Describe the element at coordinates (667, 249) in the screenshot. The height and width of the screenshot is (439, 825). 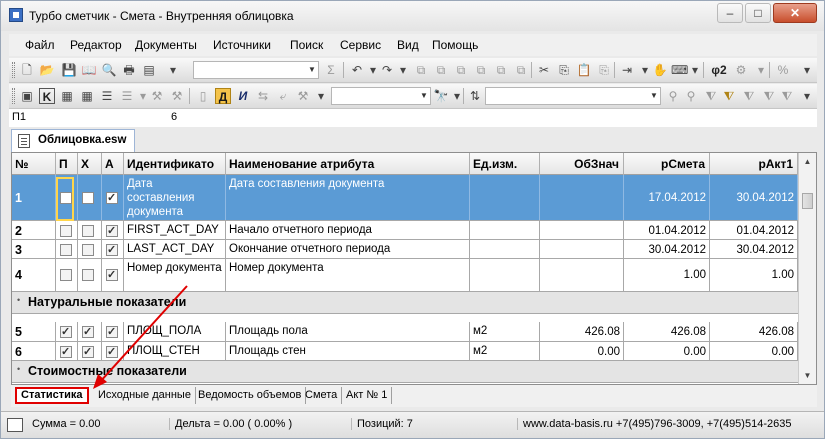
I see `rsmeta-cell: 30.04.2012` at that location.